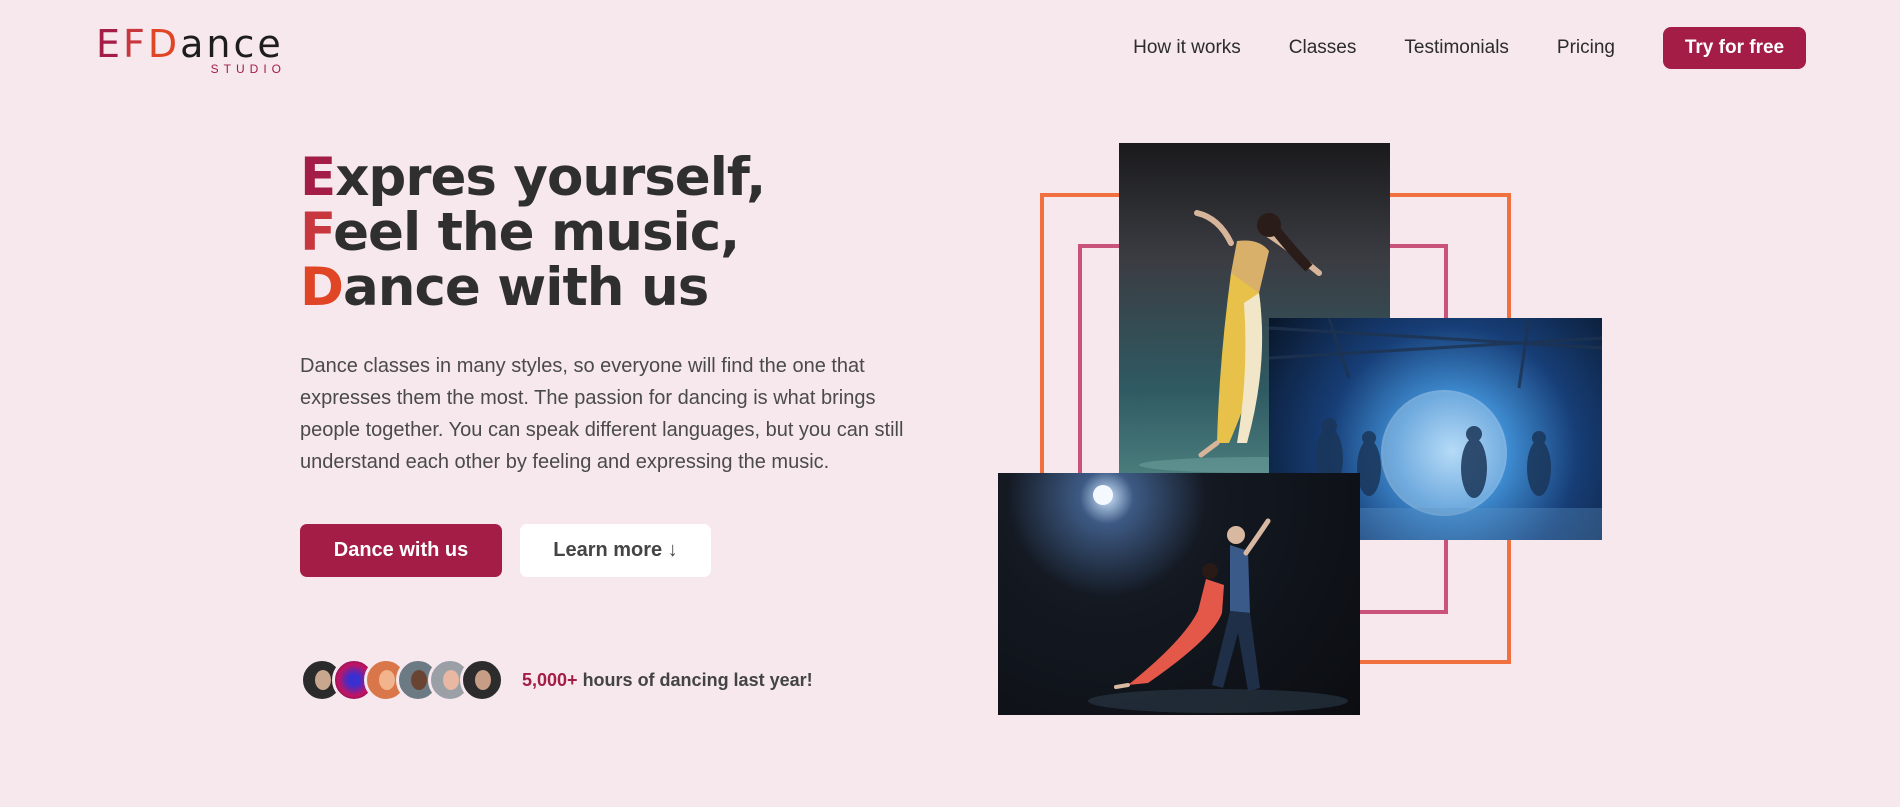 This screenshot has width=1900, height=807. I want to click on logo: EFDance STUDIO, so click(196, 50).